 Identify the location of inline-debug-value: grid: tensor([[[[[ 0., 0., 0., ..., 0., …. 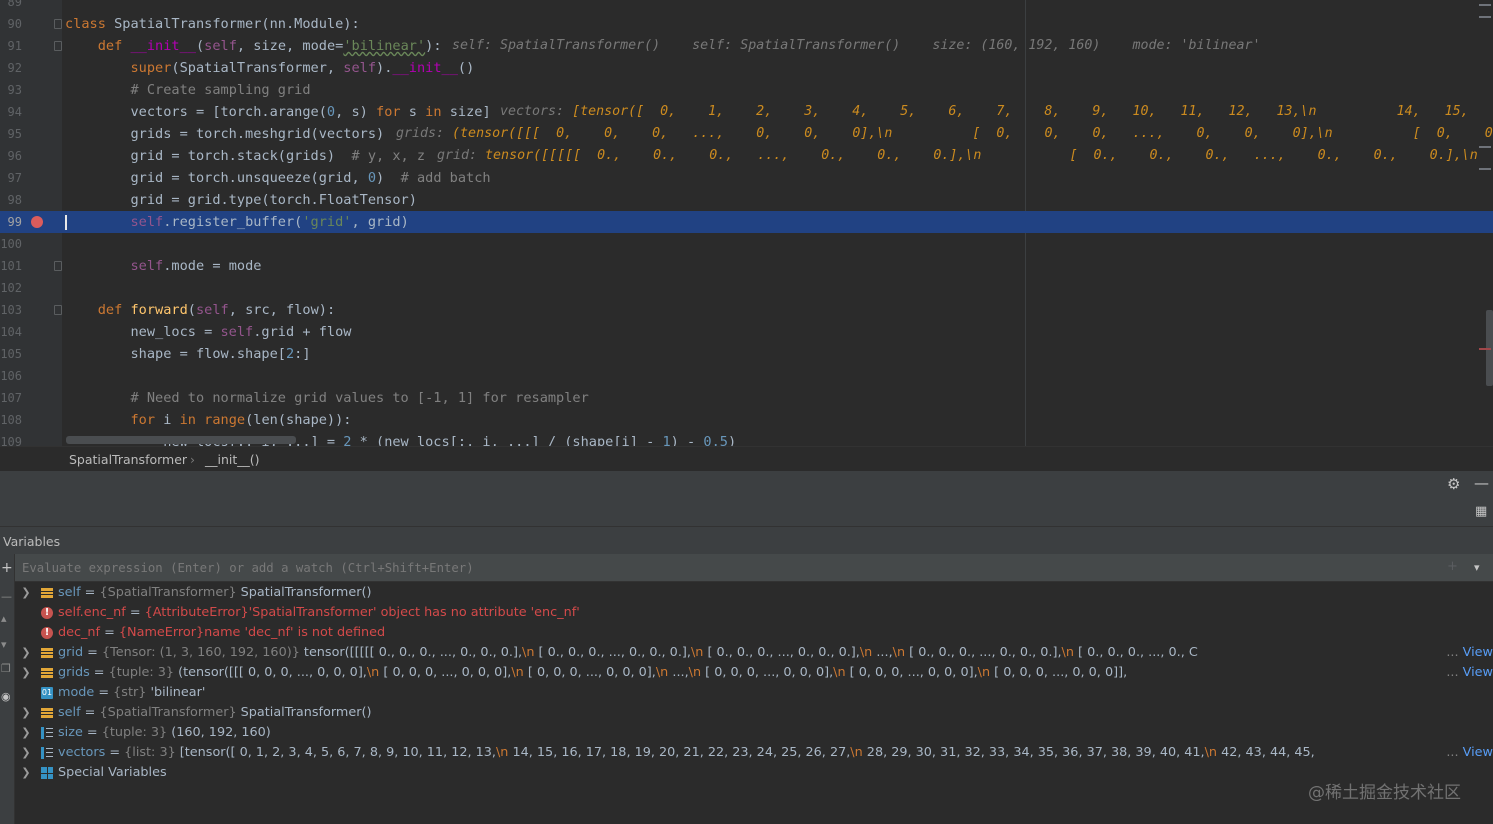
(965, 155).